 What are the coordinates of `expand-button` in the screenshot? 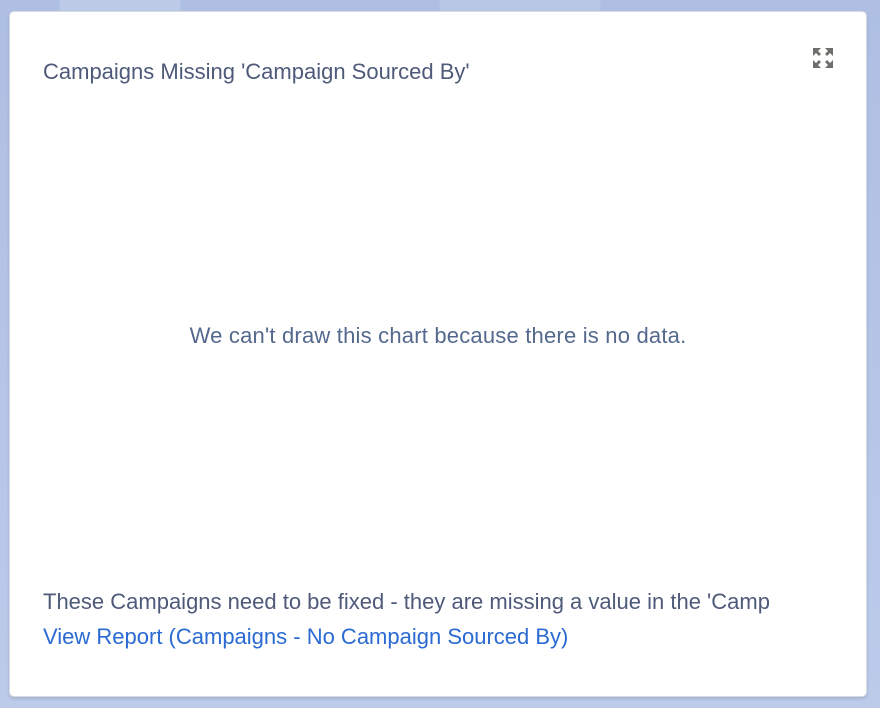 It's located at (823, 58).